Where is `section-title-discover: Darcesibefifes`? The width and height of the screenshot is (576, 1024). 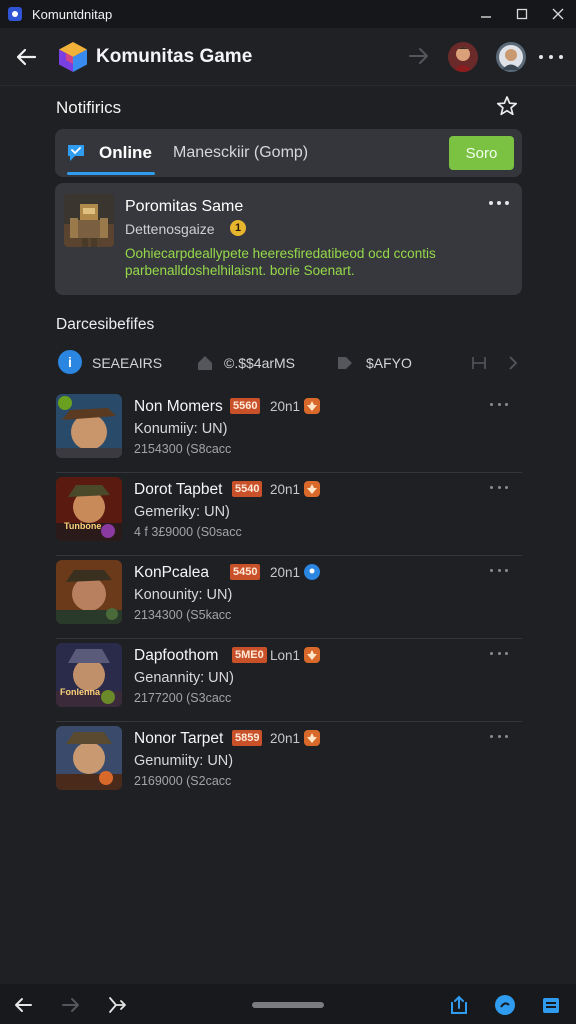
section-title-discover: Darcesibefifes is located at coordinates (105, 324).